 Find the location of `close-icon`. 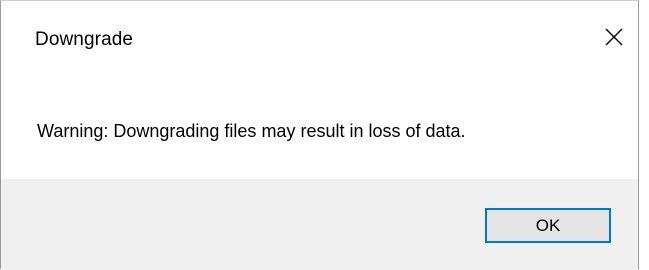

close-icon is located at coordinates (614, 37).